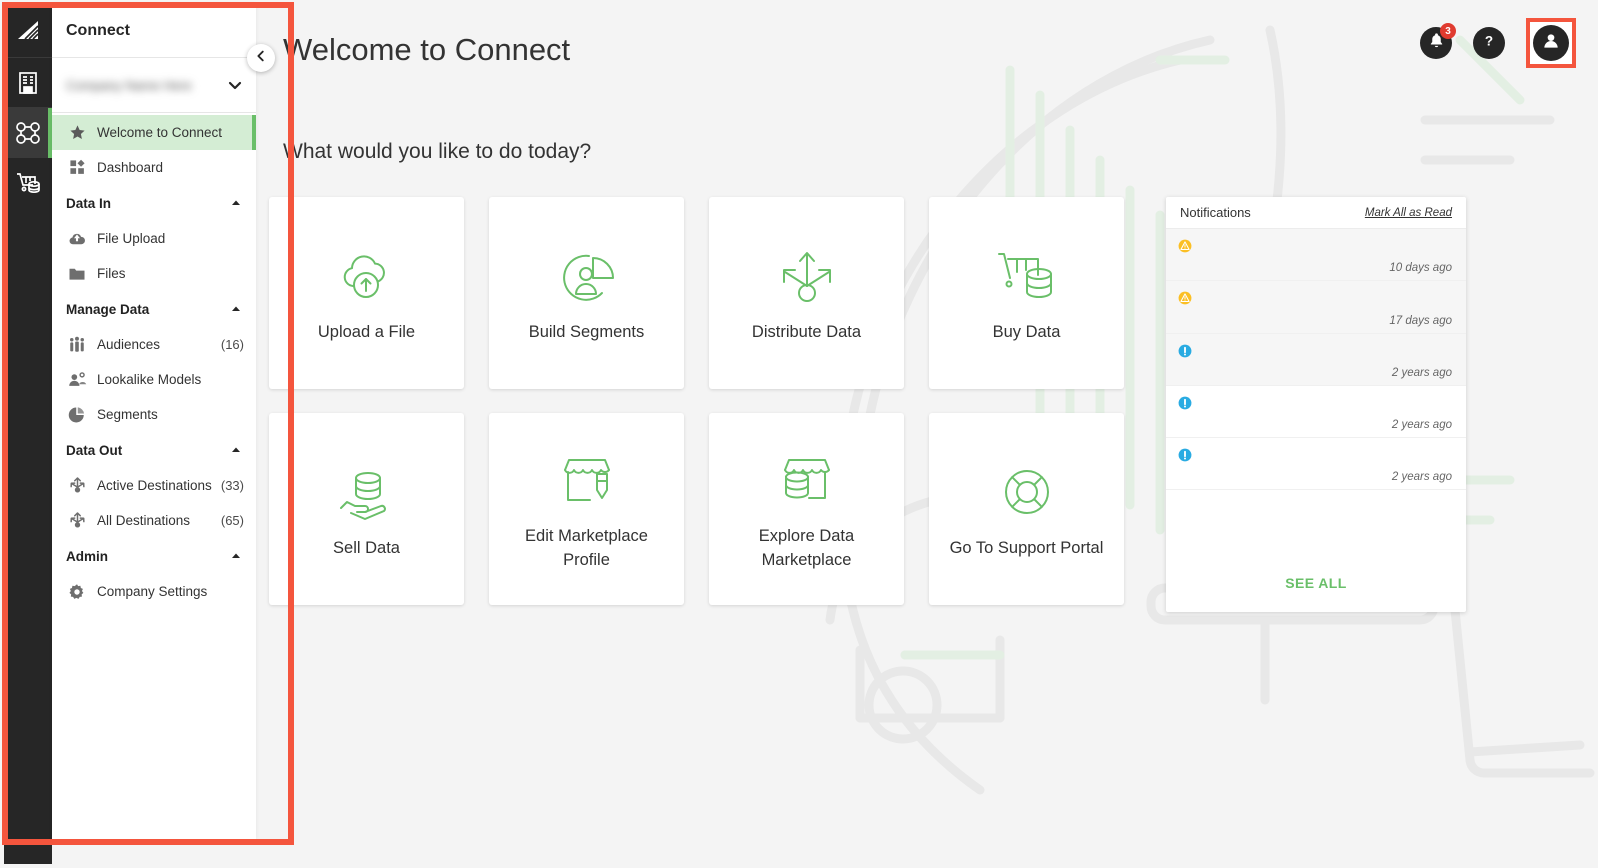 Image resolution: width=1598 pixels, height=868 pixels. What do you see at coordinates (1420, 320) in the screenshot?
I see `notification-time: 17 days ago` at bounding box center [1420, 320].